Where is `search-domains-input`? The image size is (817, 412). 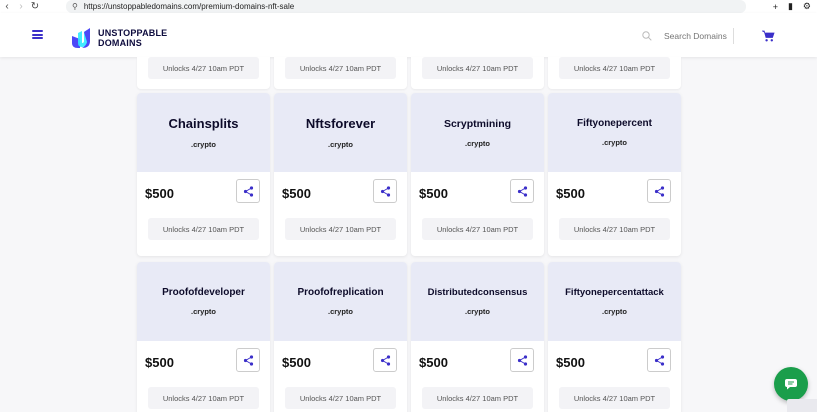 search-domains-input is located at coordinates (696, 36).